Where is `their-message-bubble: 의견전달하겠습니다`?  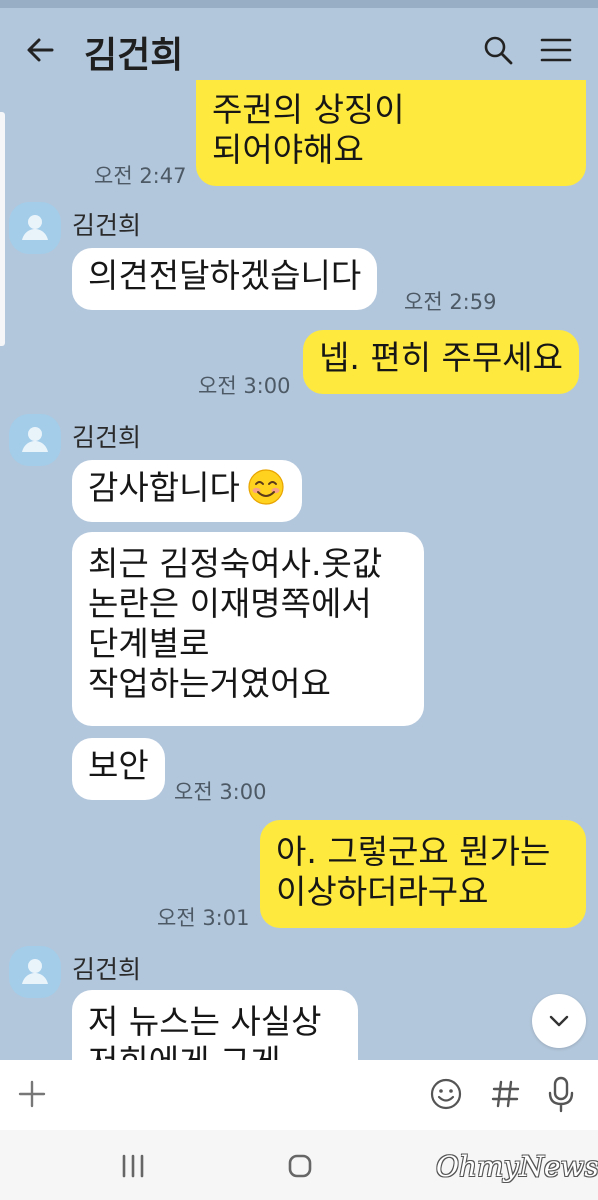
their-message-bubble: 의견전달하겠습니다 is located at coordinates (225, 279).